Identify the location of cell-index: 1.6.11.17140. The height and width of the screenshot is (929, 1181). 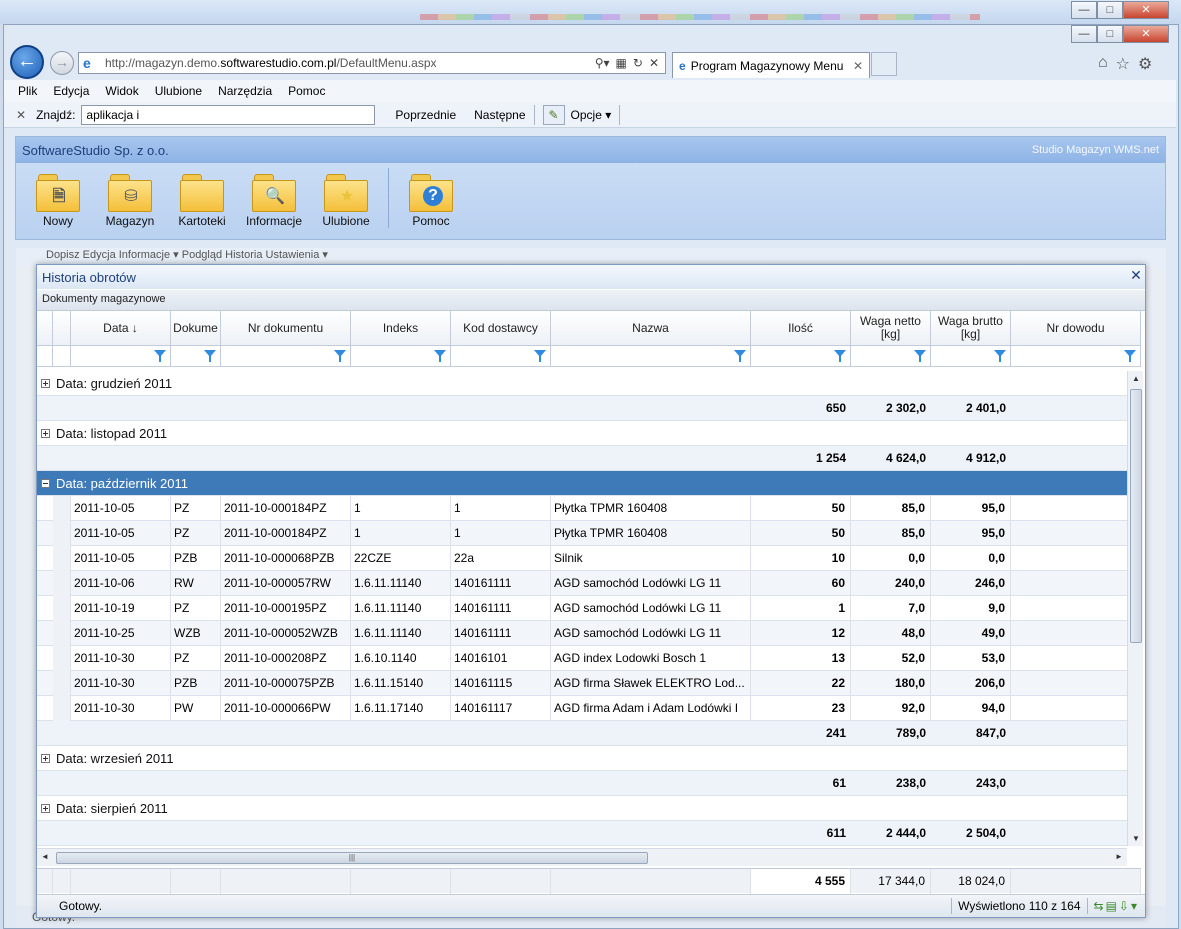
(401, 708).